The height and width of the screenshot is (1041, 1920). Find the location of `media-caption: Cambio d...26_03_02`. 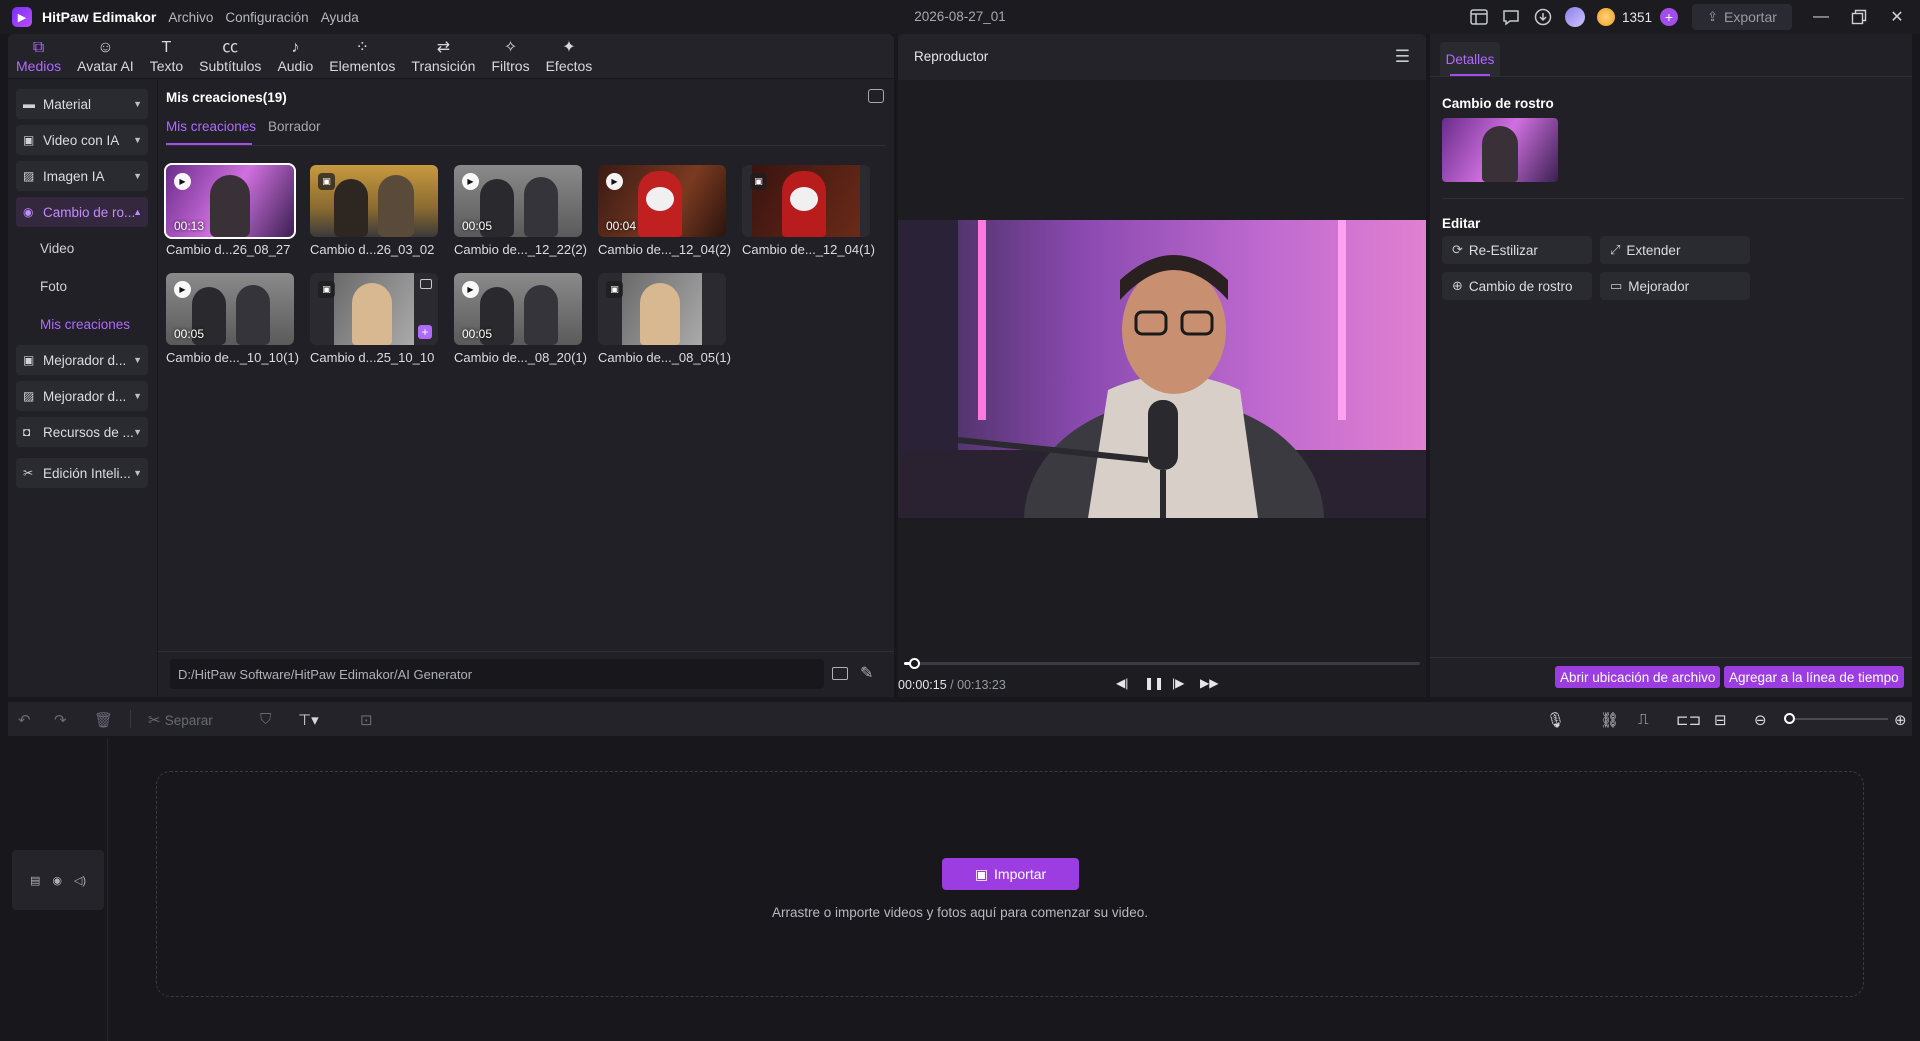

media-caption: Cambio d...26_03_02 is located at coordinates (372, 249).